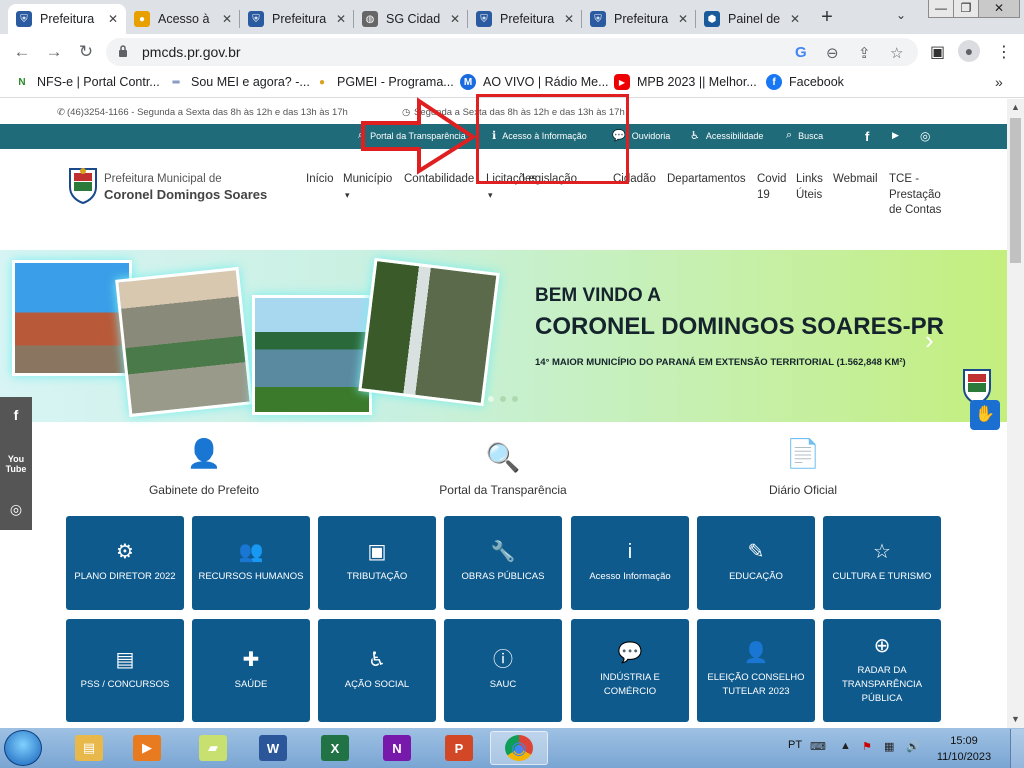 This screenshot has width=1024, height=768. I want to click on card-money: ▣ TRIBUTAÇÃO, so click(377, 563).